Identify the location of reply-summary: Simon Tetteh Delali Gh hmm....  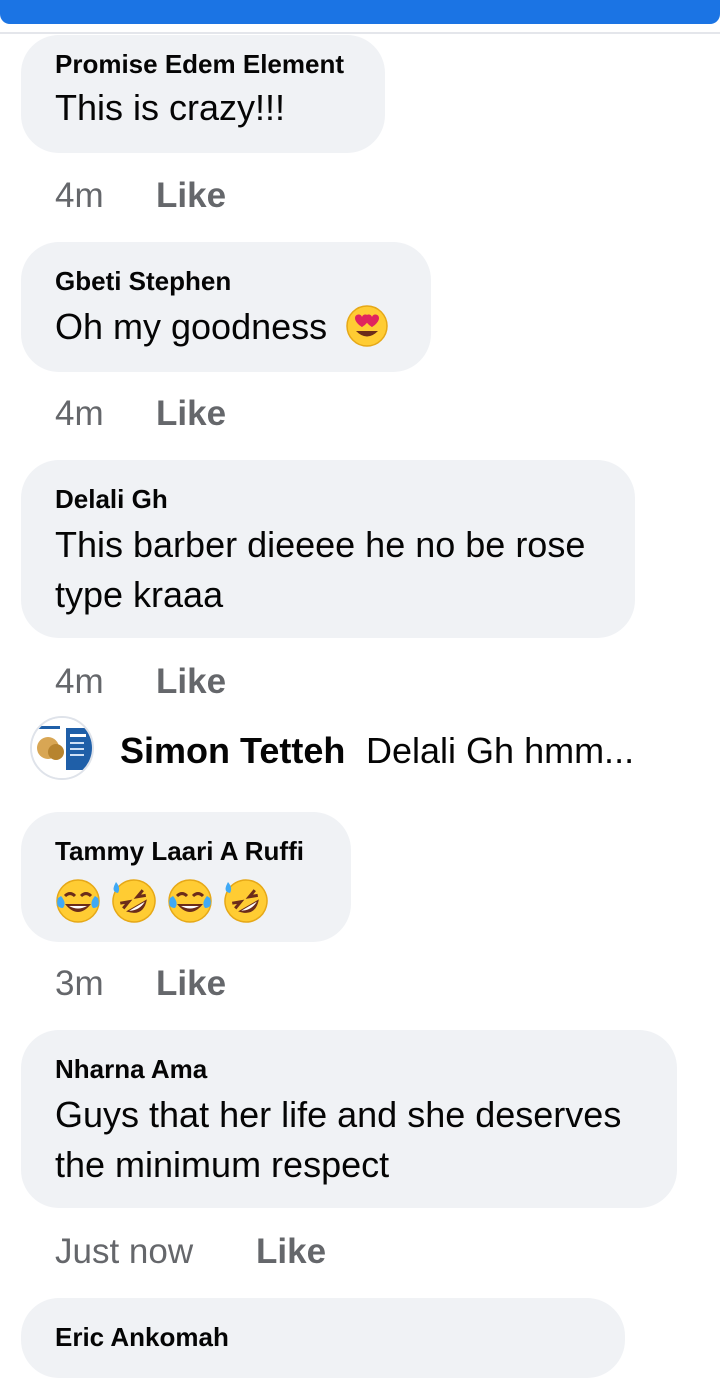
(370, 747).